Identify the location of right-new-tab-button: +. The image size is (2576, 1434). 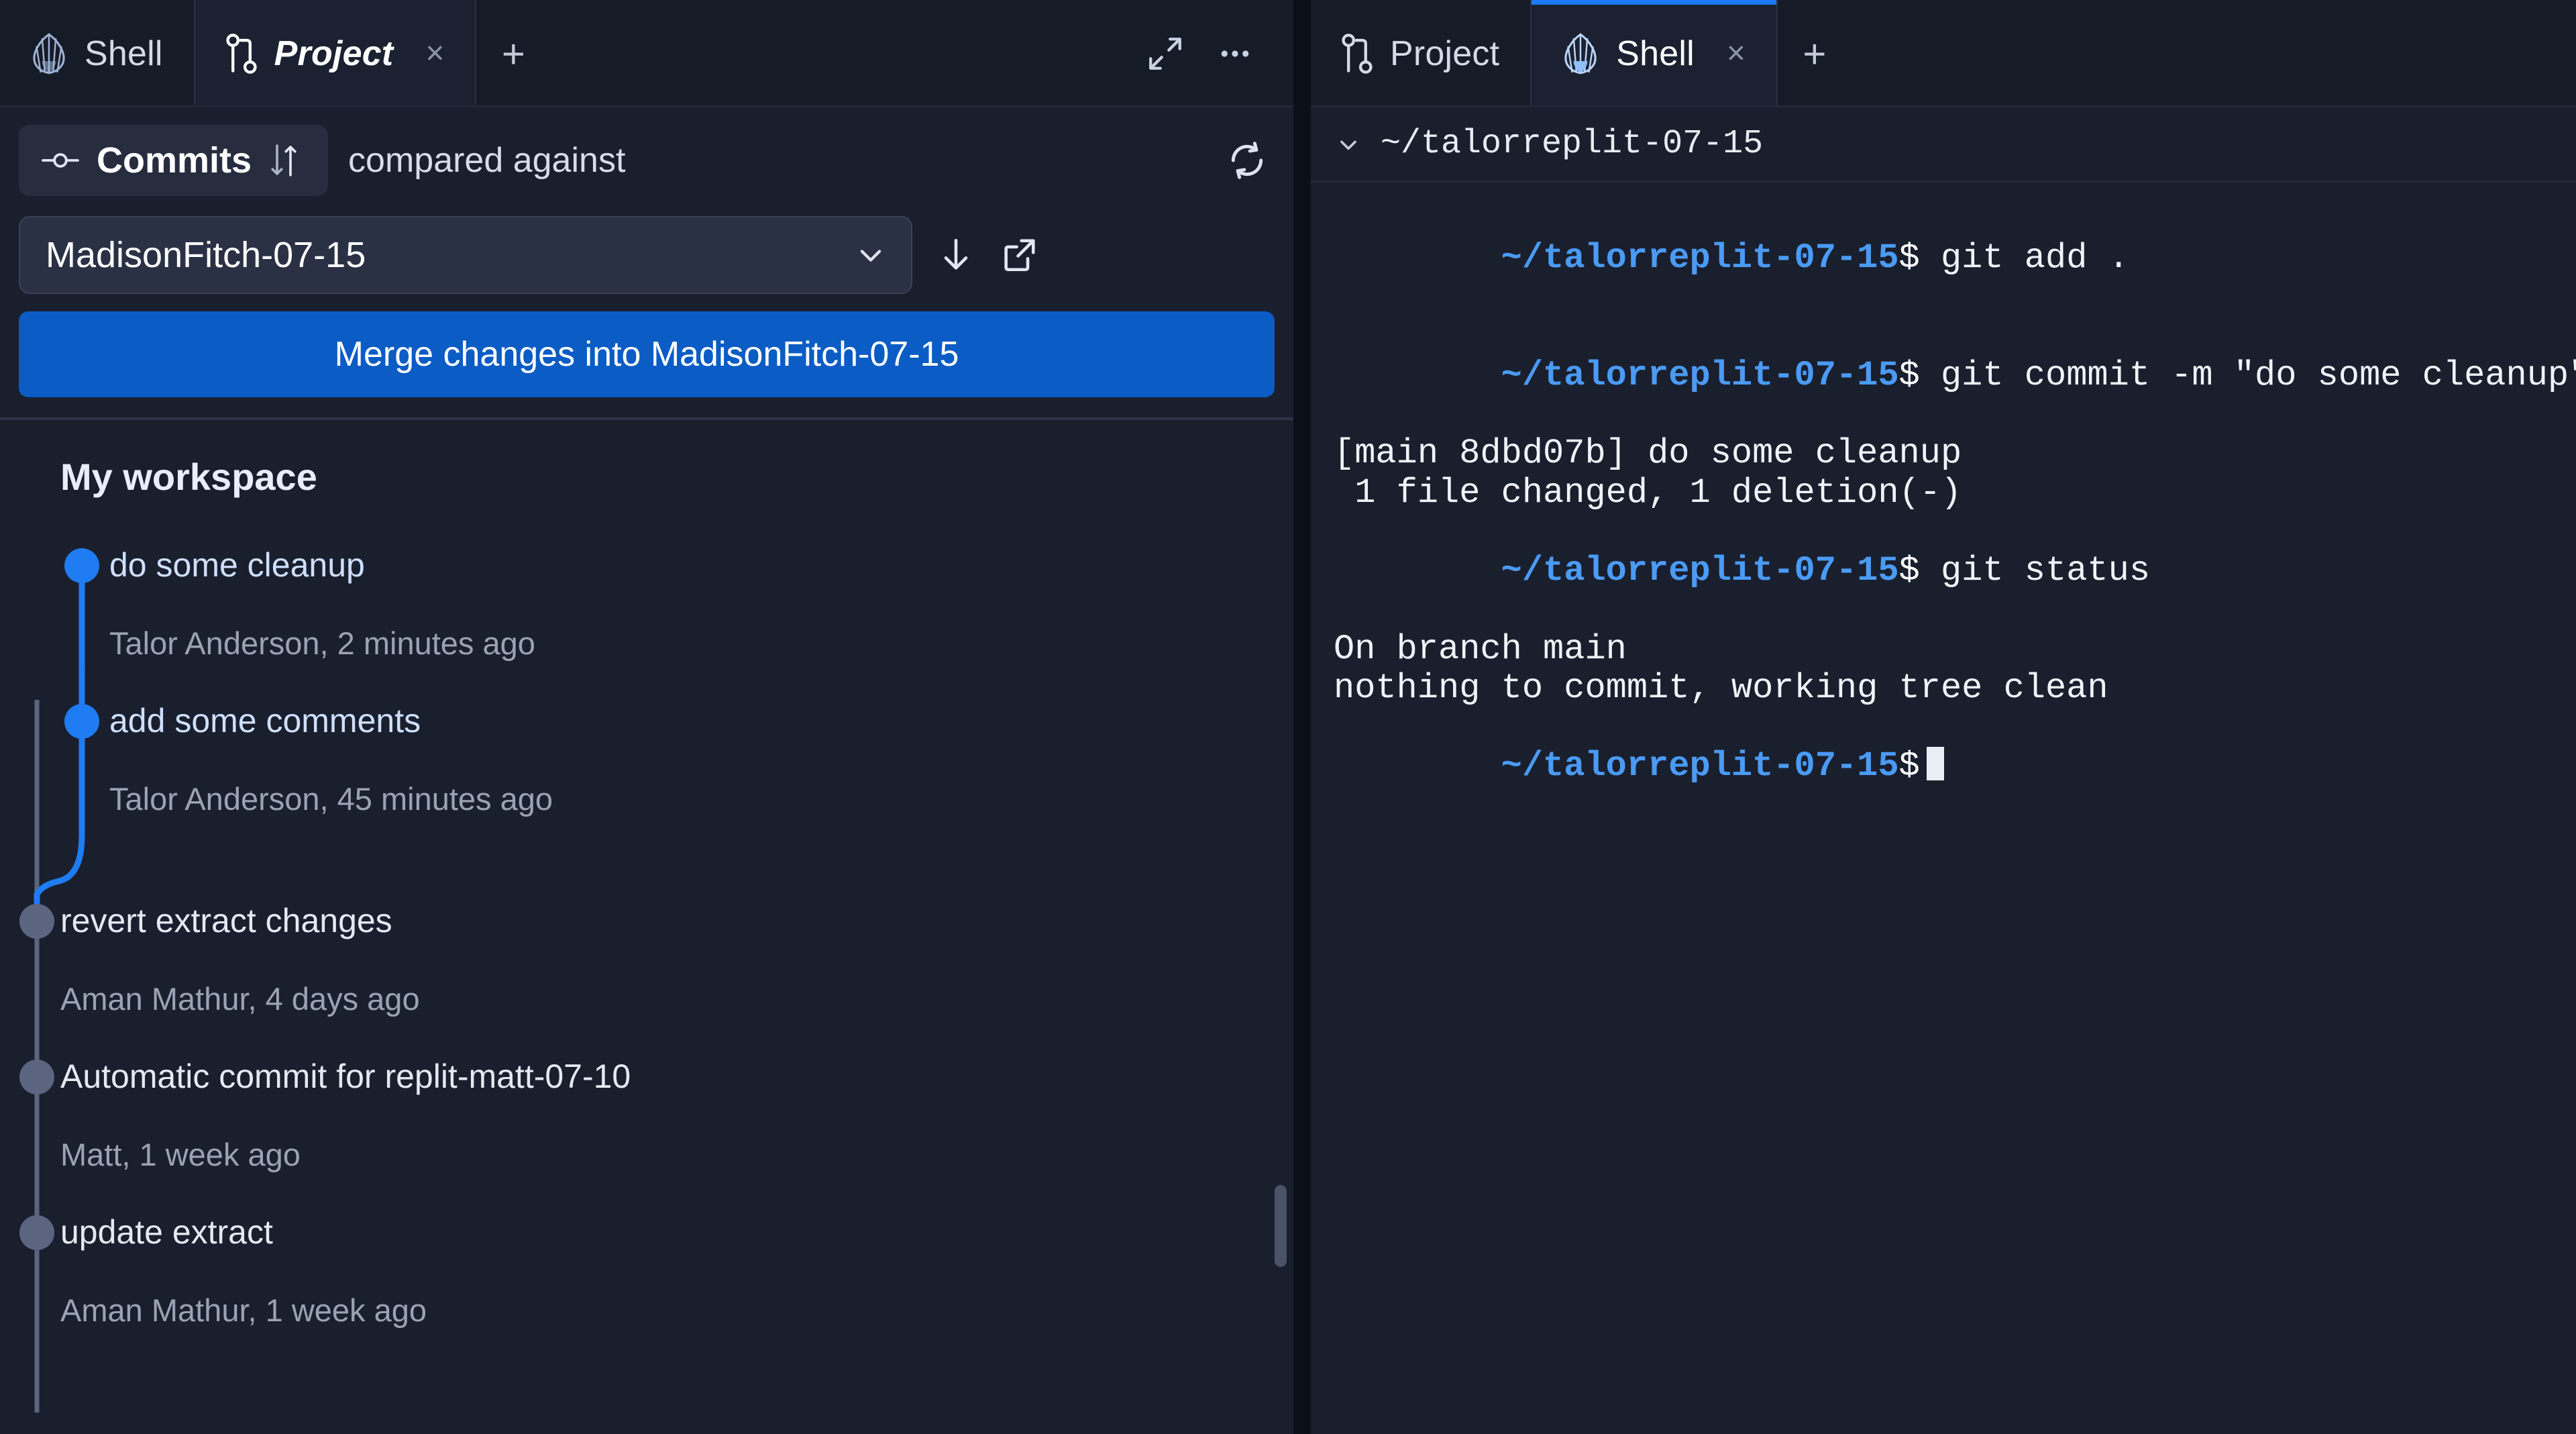
(1814, 53).